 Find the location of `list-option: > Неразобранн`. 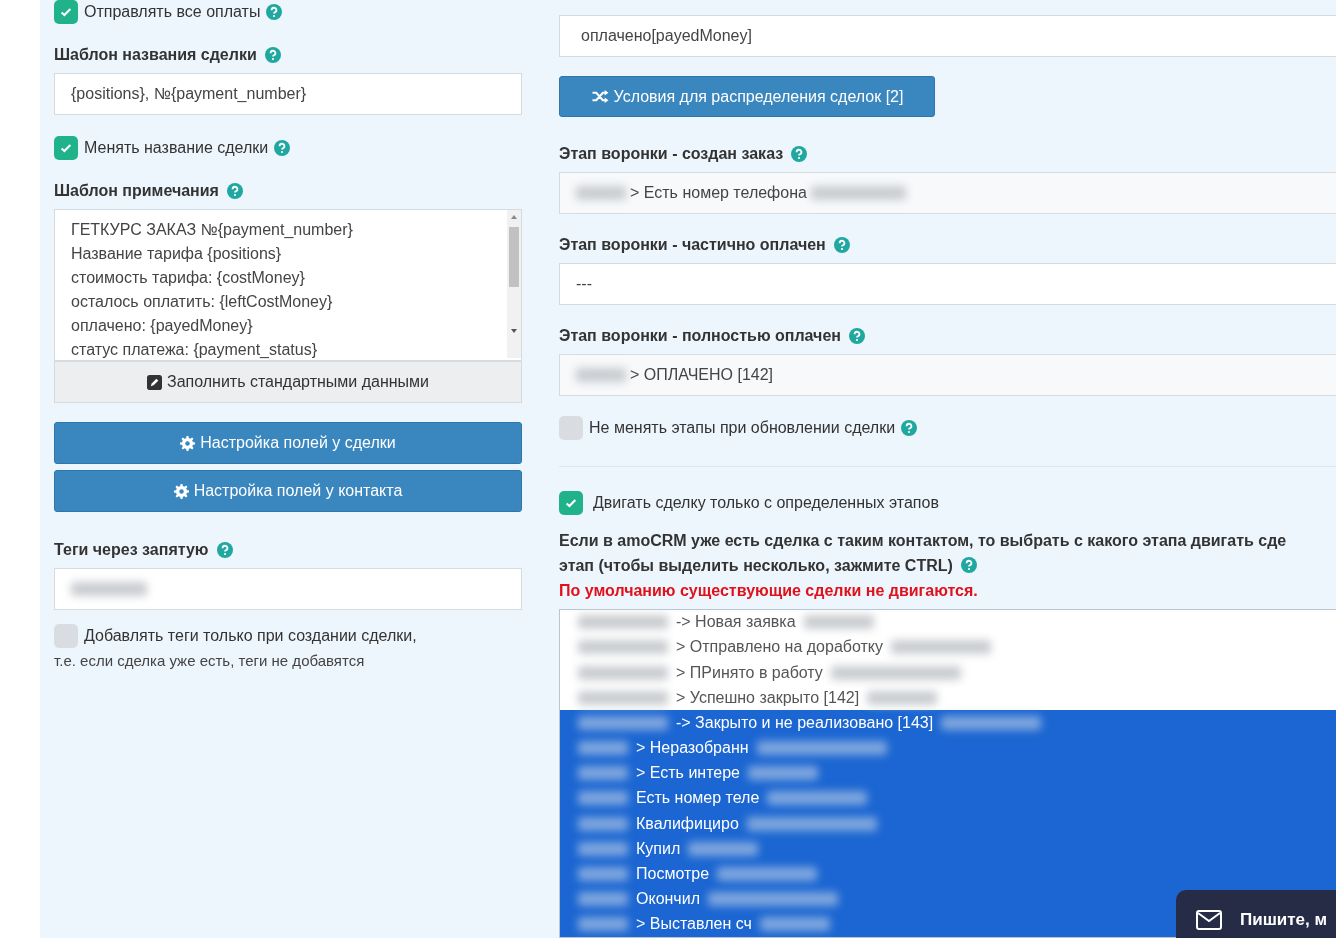

list-option: > Неразобранн is located at coordinates (948, 748).